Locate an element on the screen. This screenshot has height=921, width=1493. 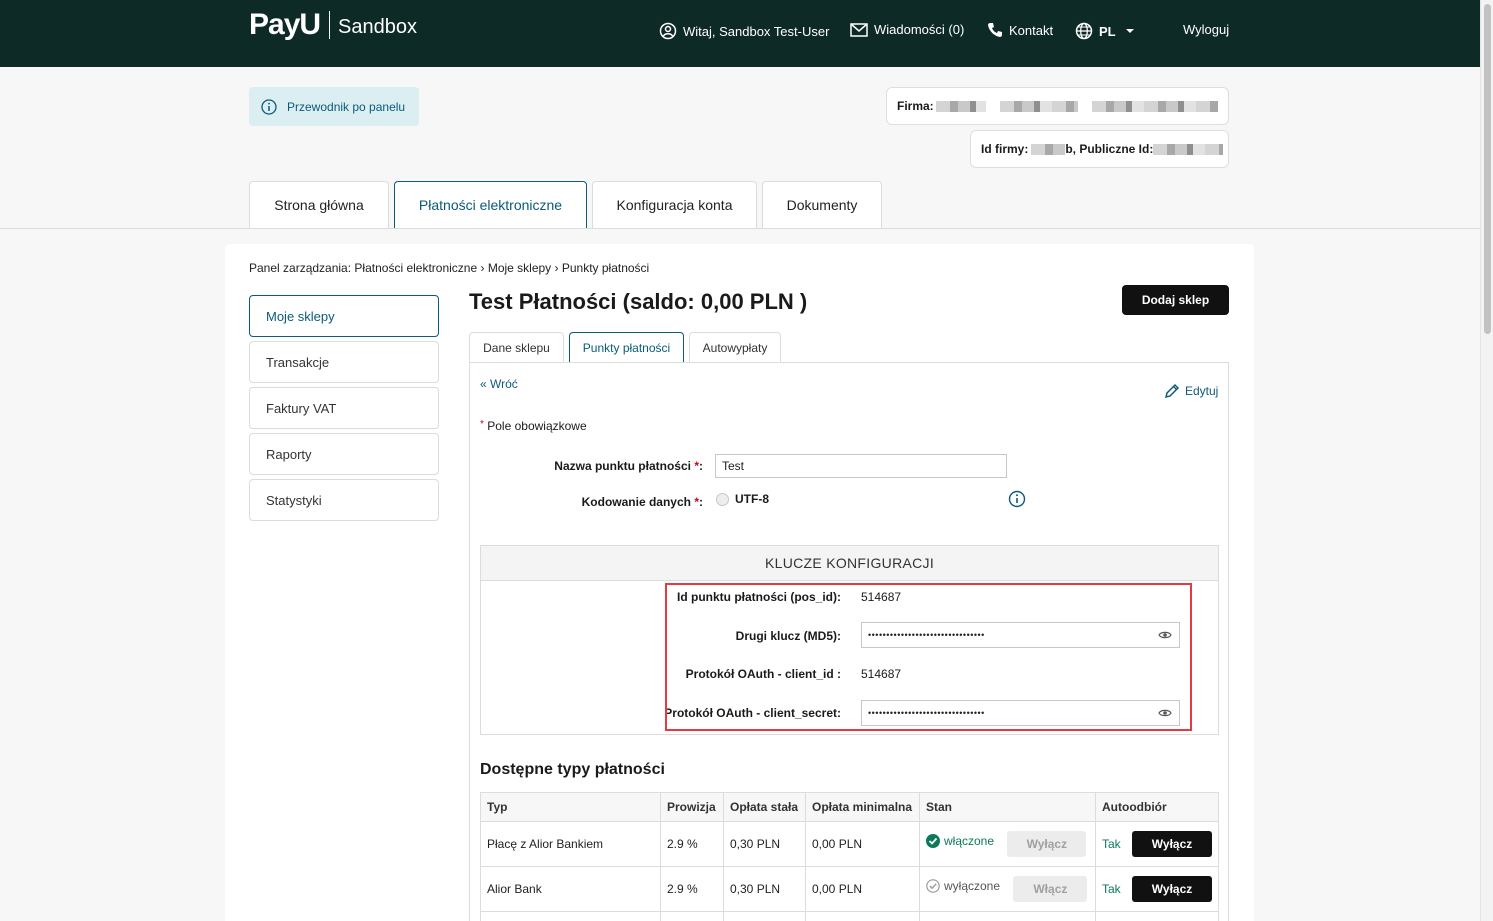
sidebar-item-vat-invoices: Faktury VAT is located at coordinates (344, 408).